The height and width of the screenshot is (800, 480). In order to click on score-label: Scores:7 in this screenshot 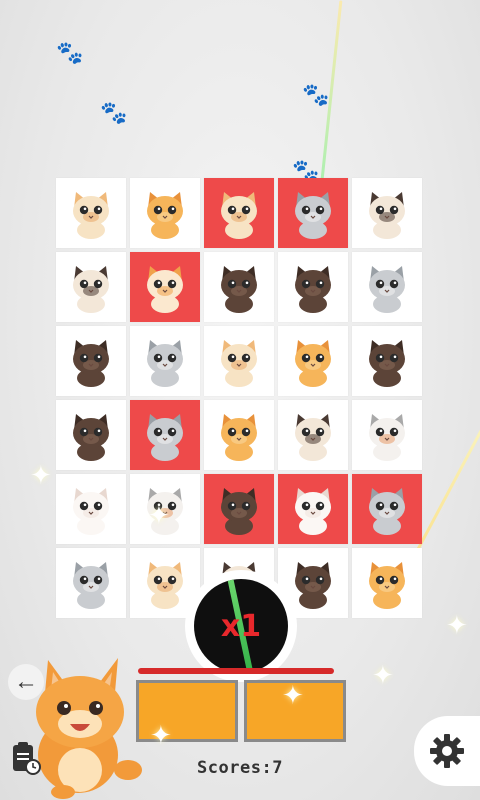, I will do `click(240, 768)`.